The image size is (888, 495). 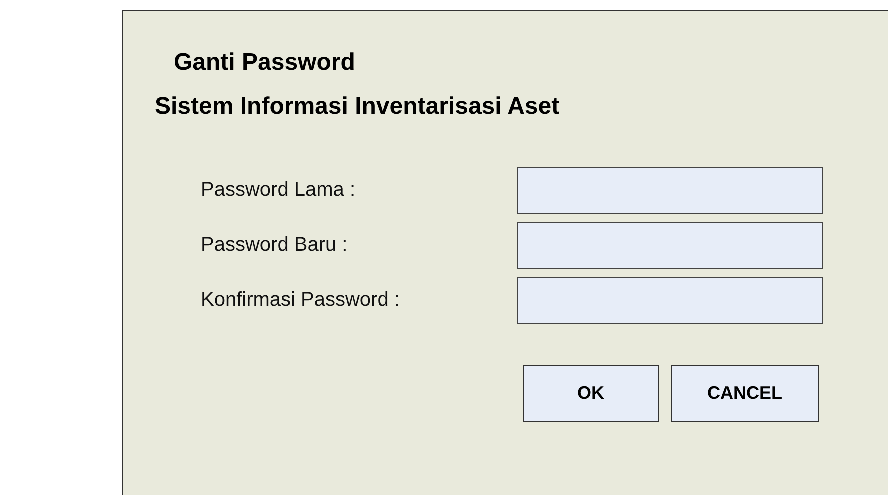 I want to click on ok-button: OK, so click(x=591, y=393).